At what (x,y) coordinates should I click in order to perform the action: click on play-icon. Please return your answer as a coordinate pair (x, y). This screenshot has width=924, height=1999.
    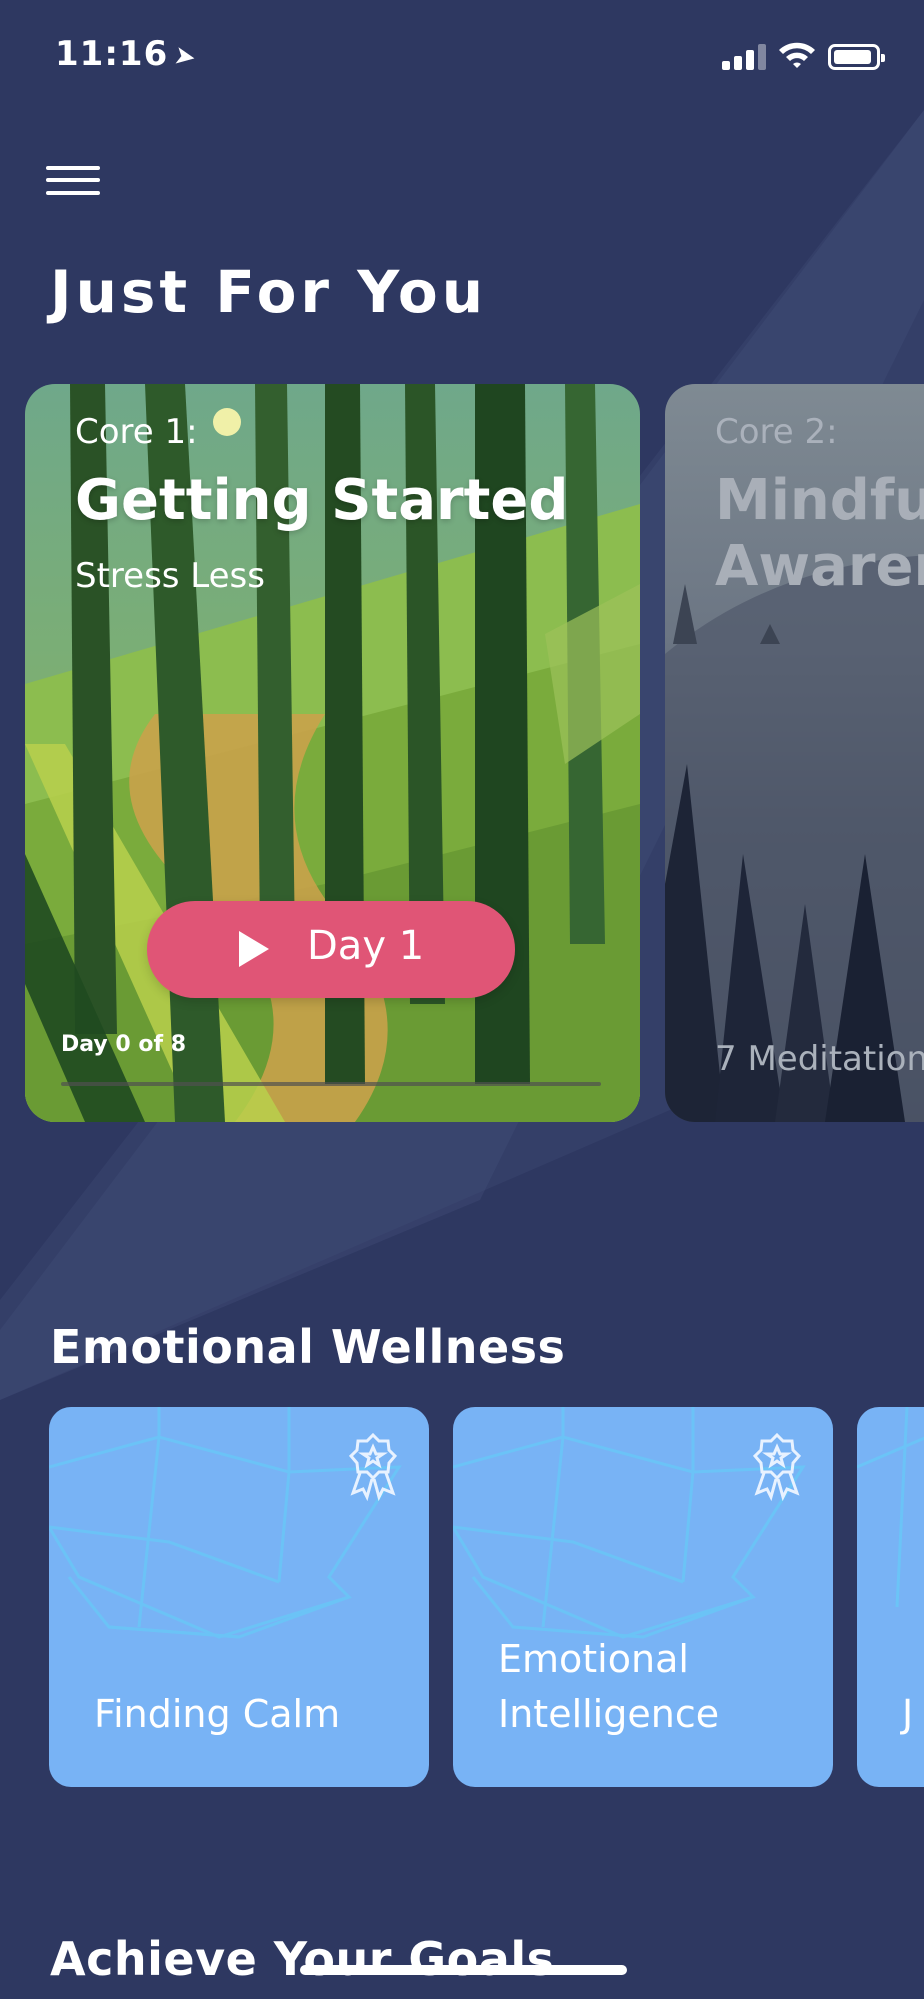
    Looking at the image, I should click on (254, 949).